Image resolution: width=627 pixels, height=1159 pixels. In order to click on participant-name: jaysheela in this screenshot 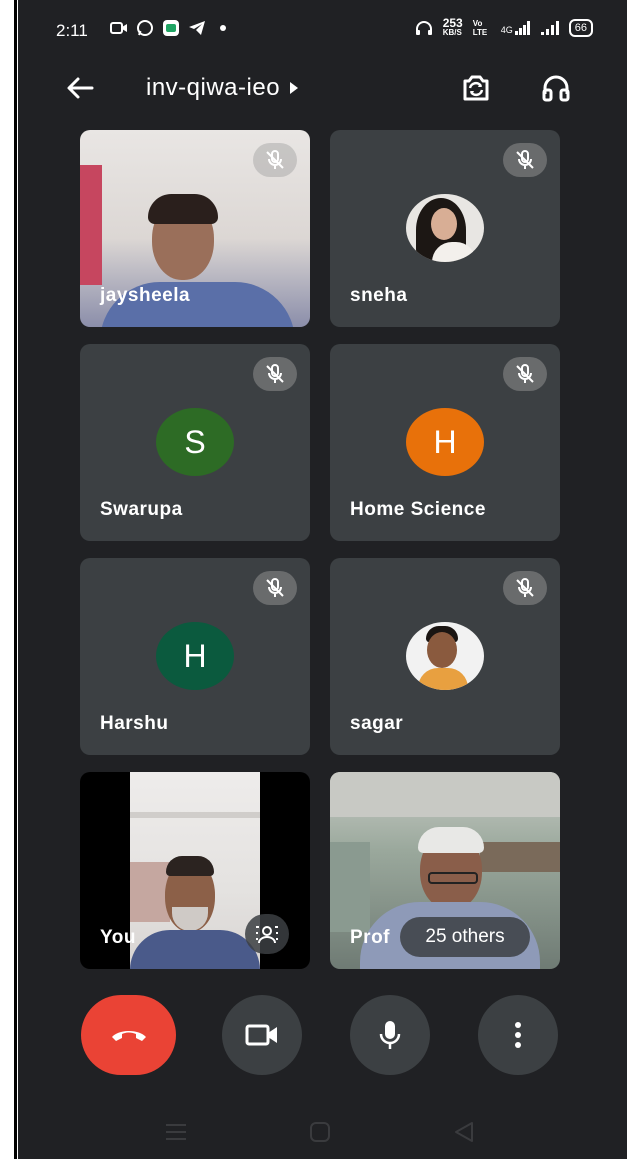, I will do `click(145, 295)`.